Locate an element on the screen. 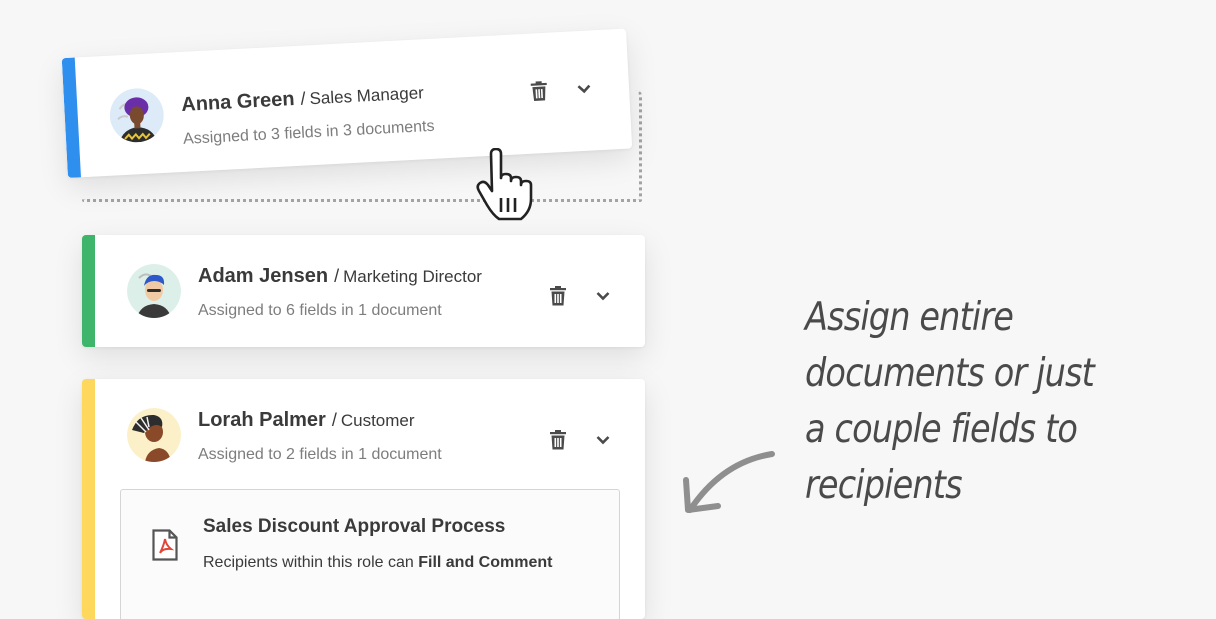 The height and width of the screenshot is (619, 1216). recipient-heading: Lorah Palmer / Customer is located at coordinates (306, 420).